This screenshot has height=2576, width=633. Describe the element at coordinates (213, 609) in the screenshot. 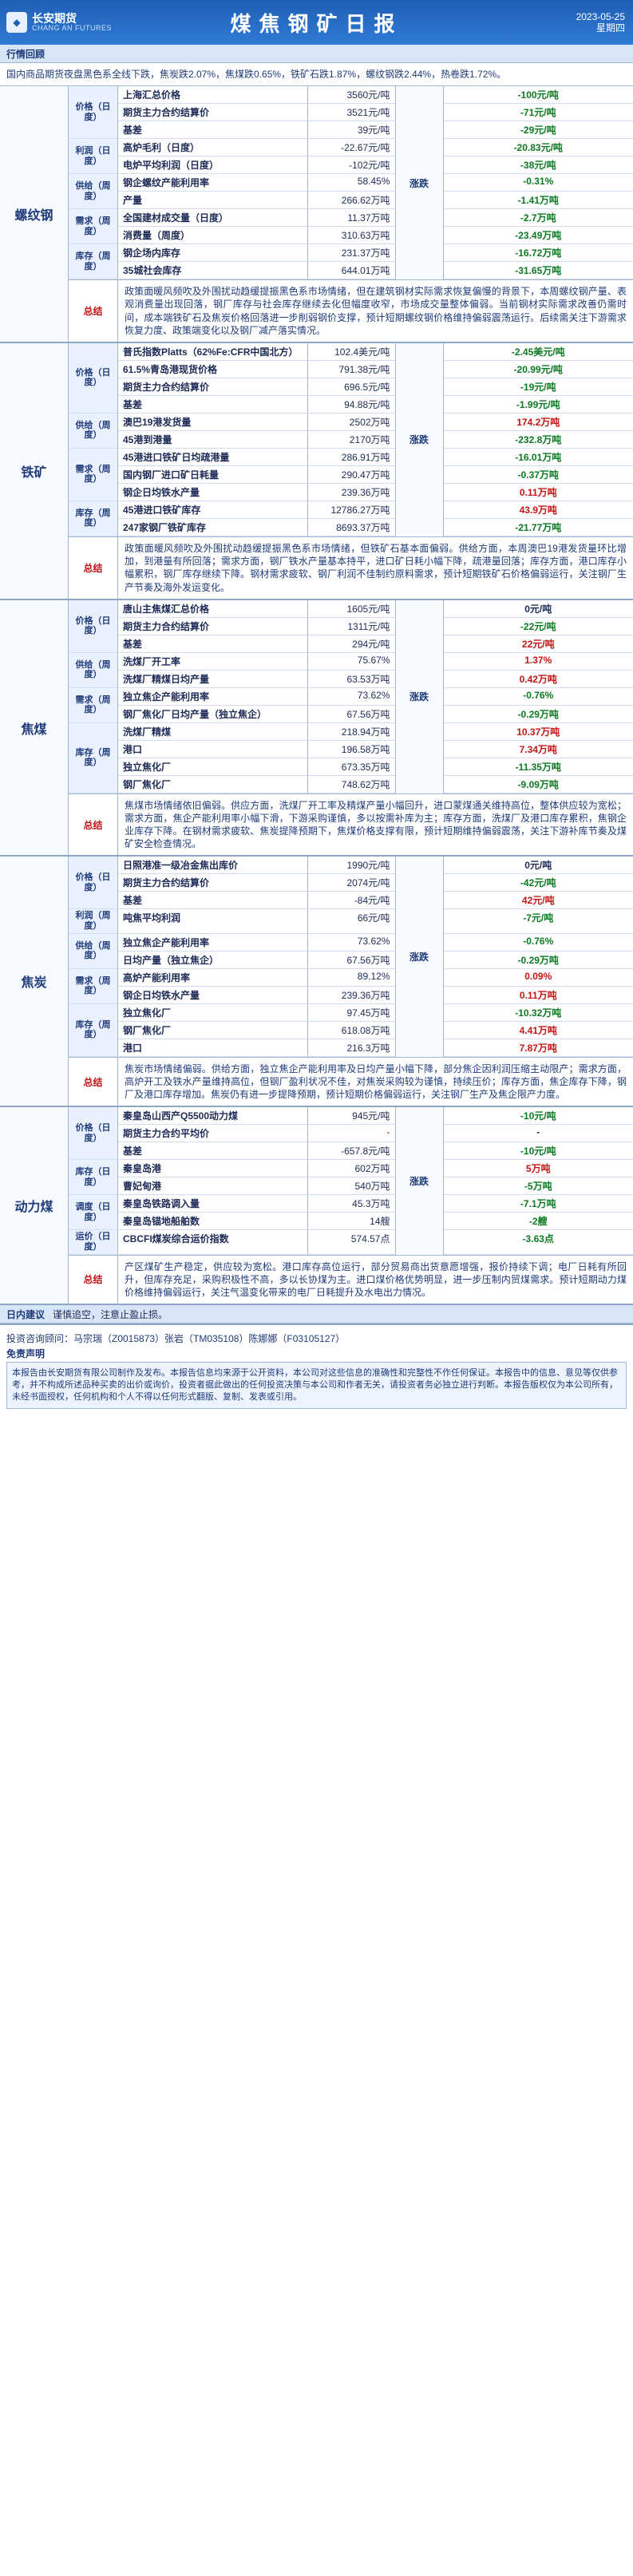

I see `metric-name: 唐山主焦煤汇总价格` at that location.